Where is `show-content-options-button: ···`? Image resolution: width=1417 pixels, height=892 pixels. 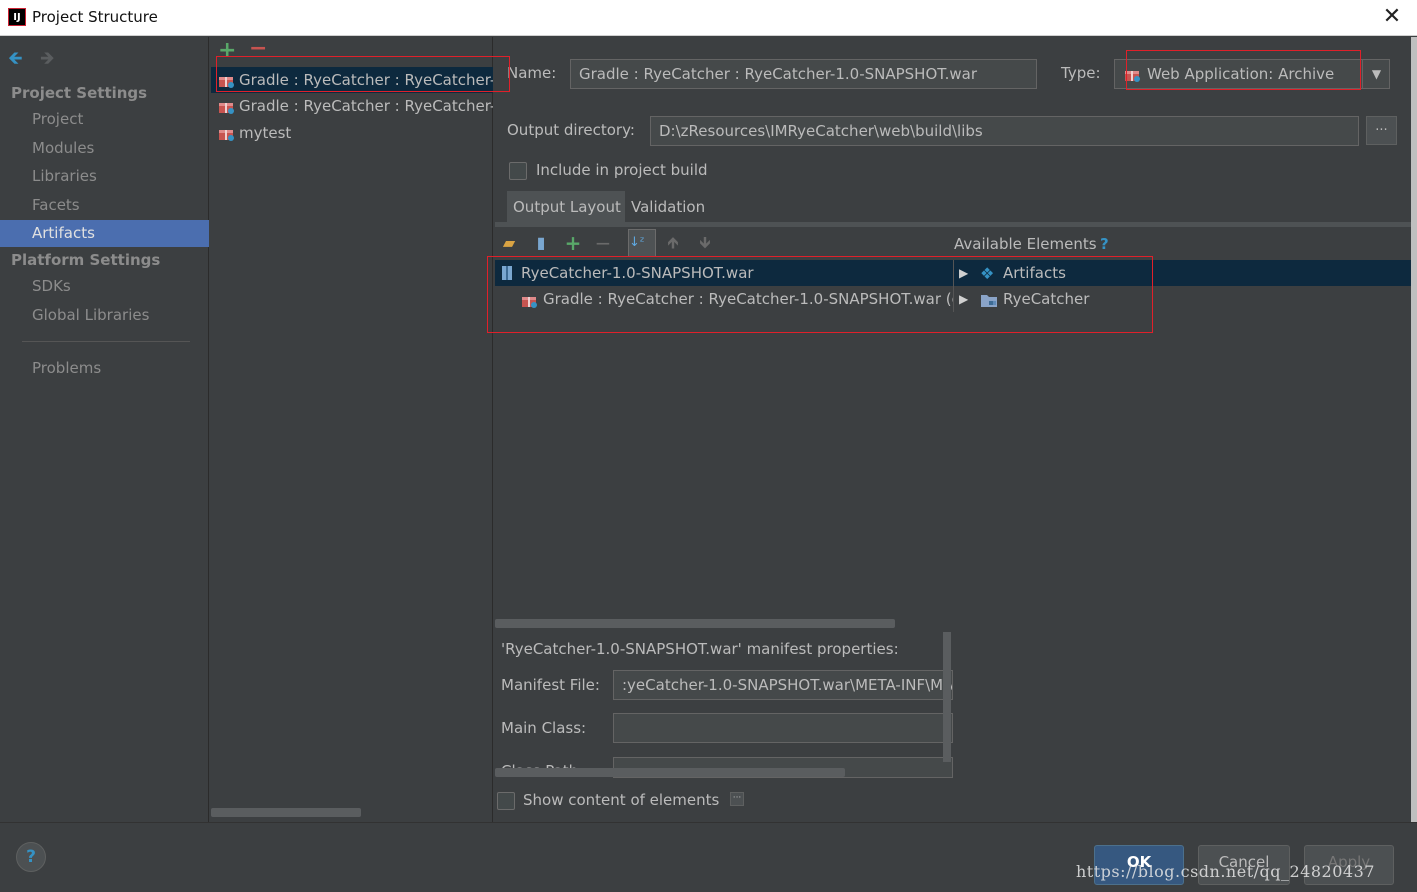
show-content-options-button: ··· is located at coordinates (737, 799).